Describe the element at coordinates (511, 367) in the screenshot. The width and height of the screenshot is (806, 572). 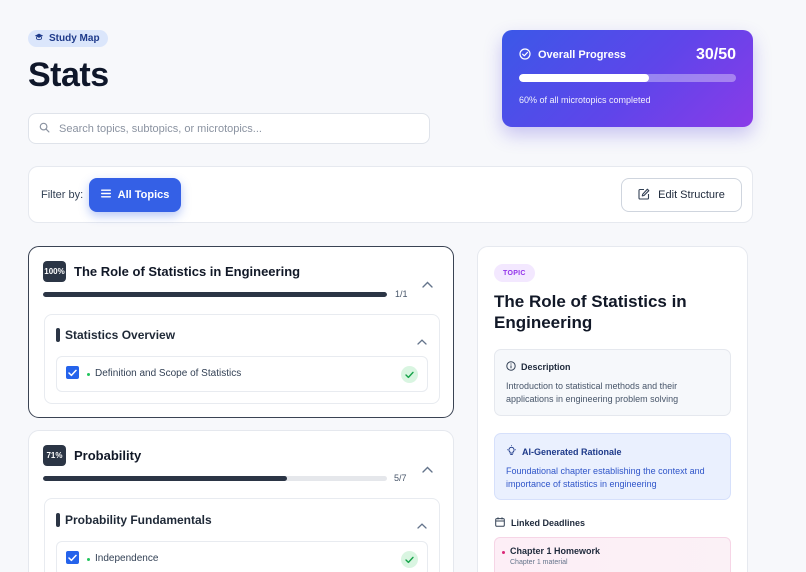
I see `info-icon` at that location.